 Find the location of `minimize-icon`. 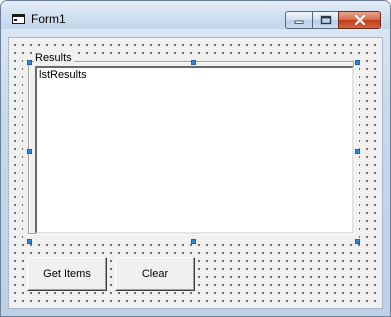

minimize-icon is located at coordinates (299, 22).